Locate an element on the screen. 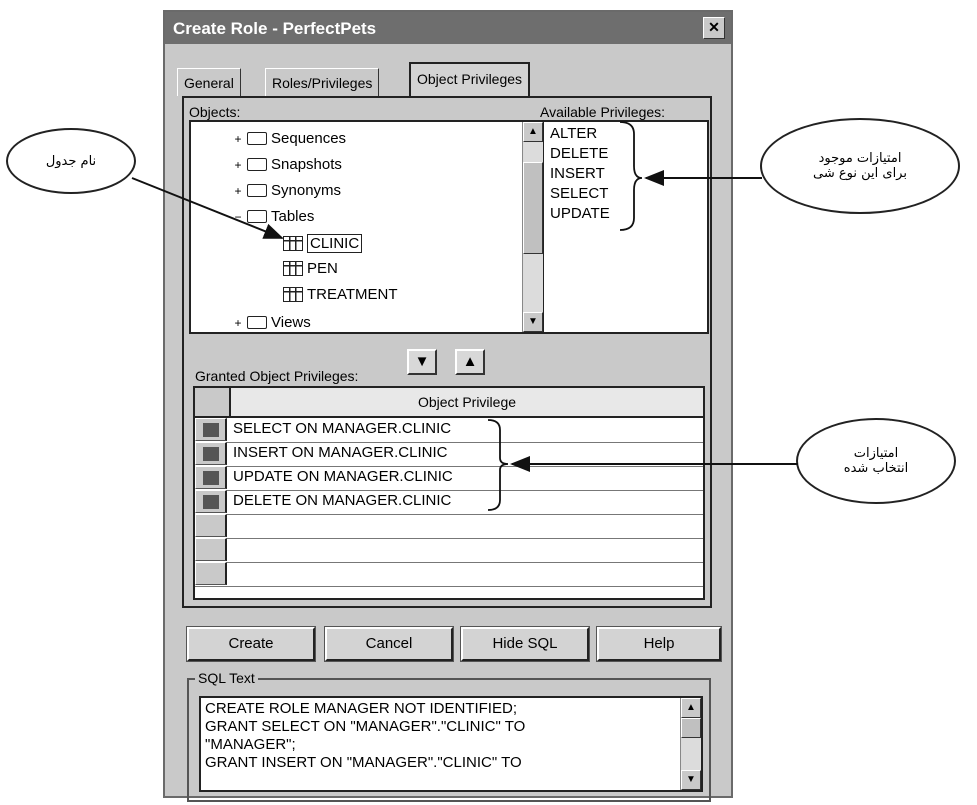  collapse-icon: − is located at coordinates (238, 217).